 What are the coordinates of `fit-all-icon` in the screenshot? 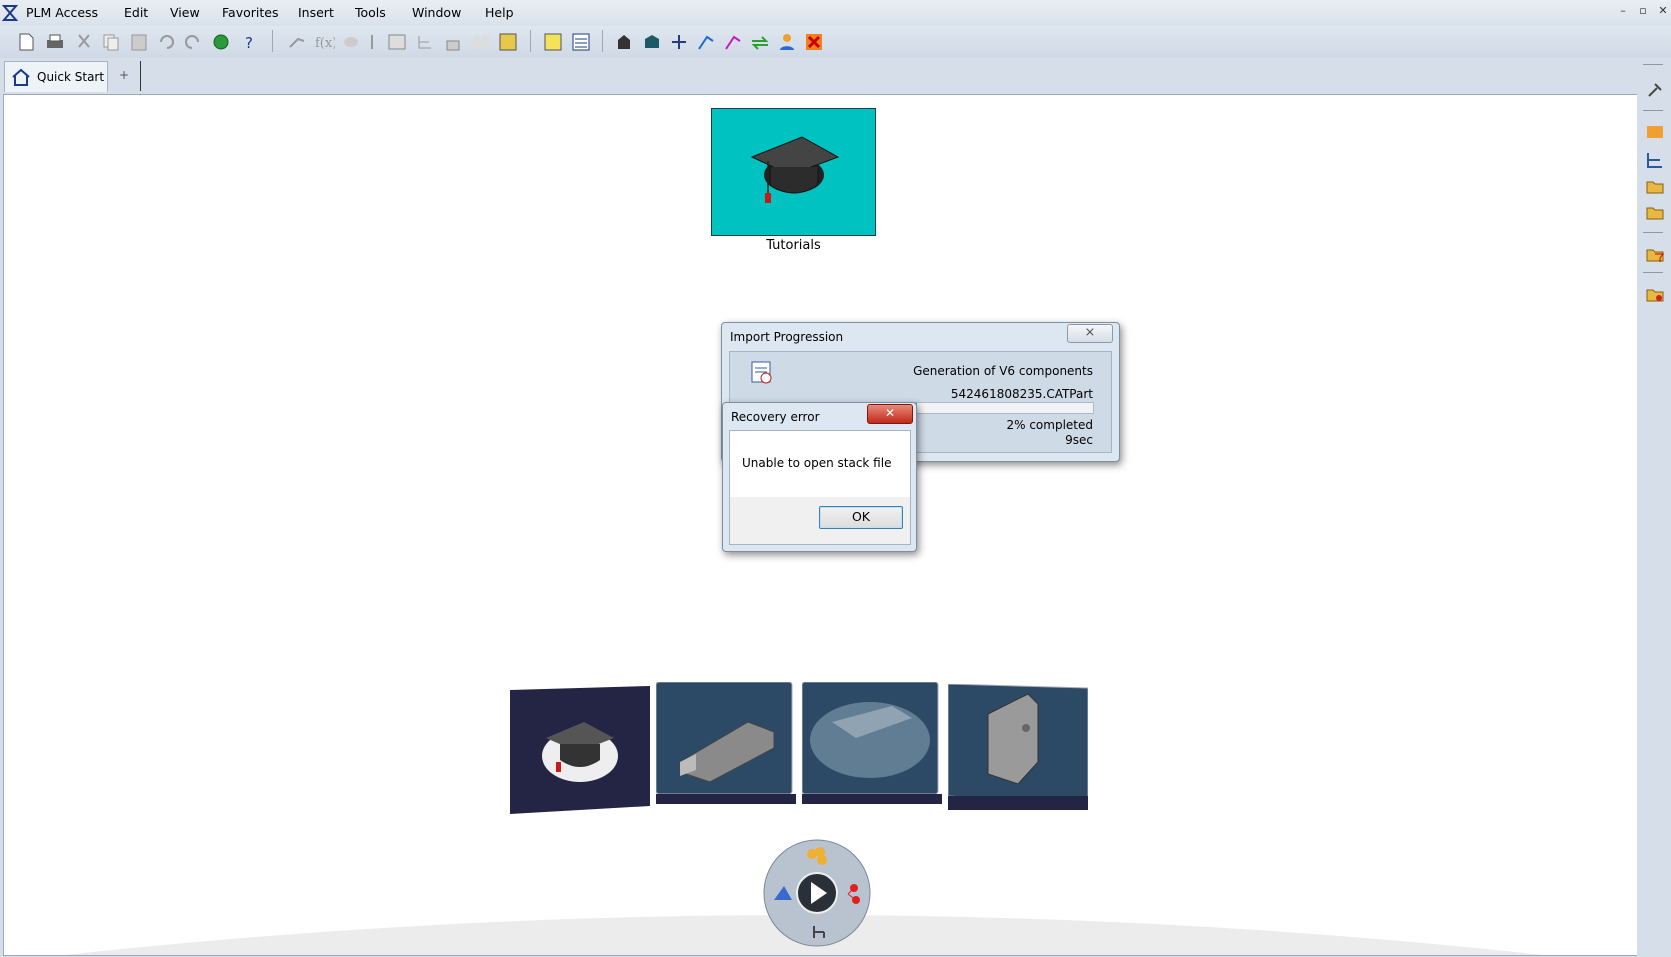 It's located at (553, 42).